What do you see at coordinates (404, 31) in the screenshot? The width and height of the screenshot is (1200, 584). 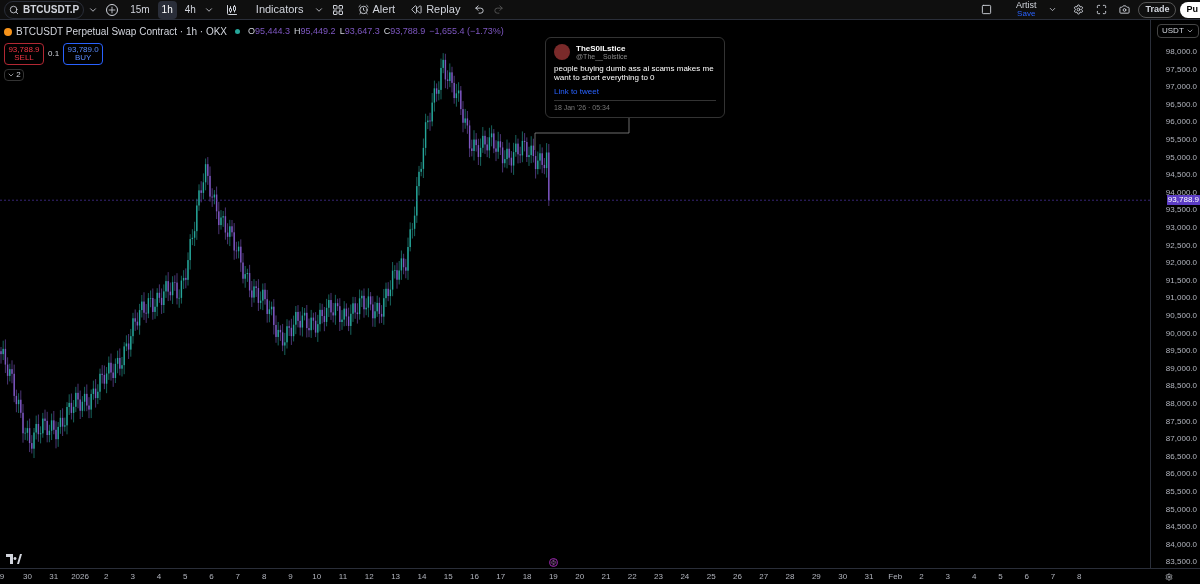 I see `ohlc-value: C93,788.9` at bounding box center [404, 31].